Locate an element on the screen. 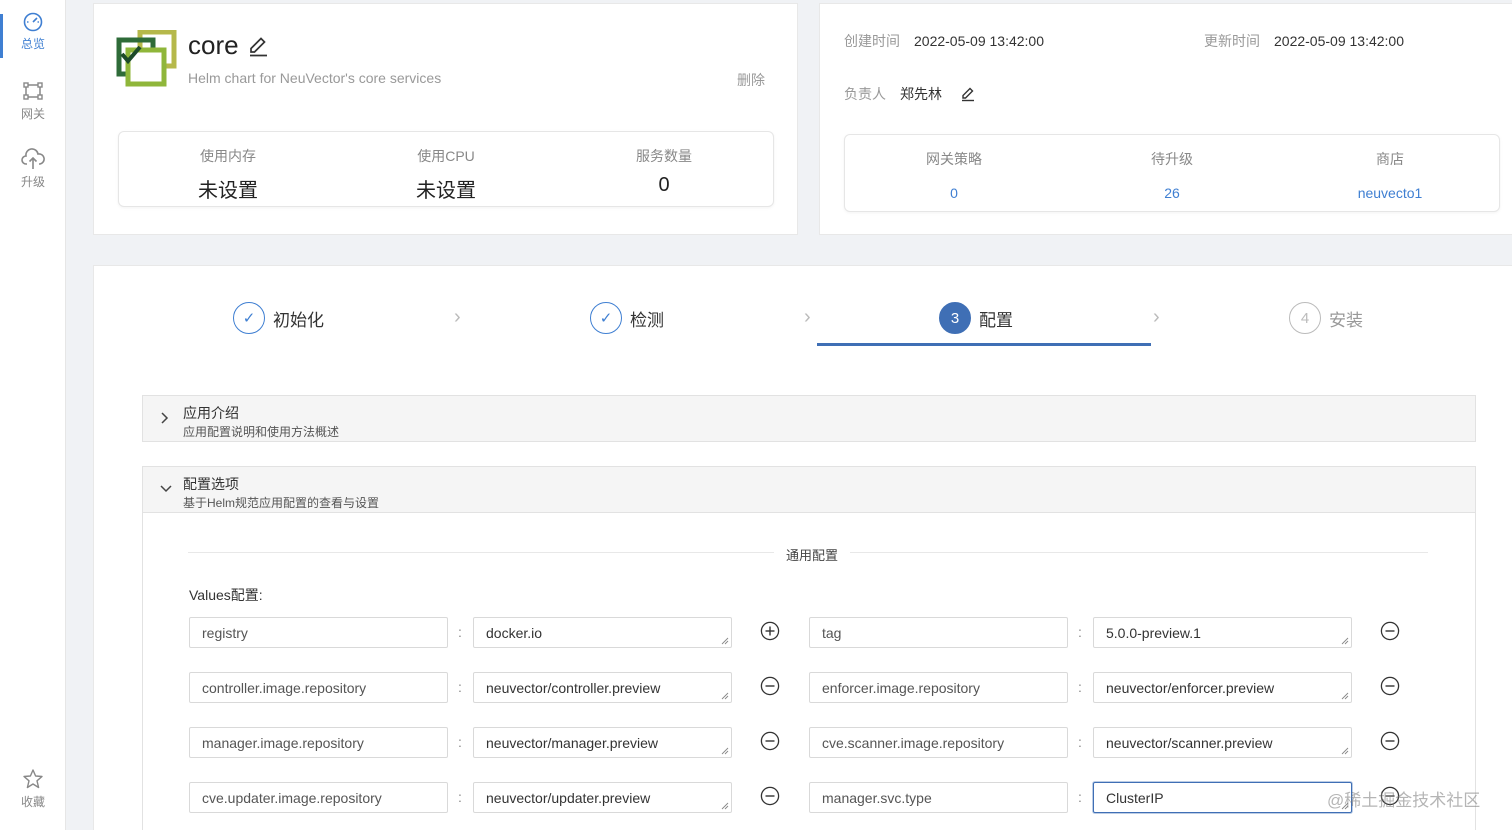  sidebar-item-overview: 总览 is located at coordinates (33, 34).